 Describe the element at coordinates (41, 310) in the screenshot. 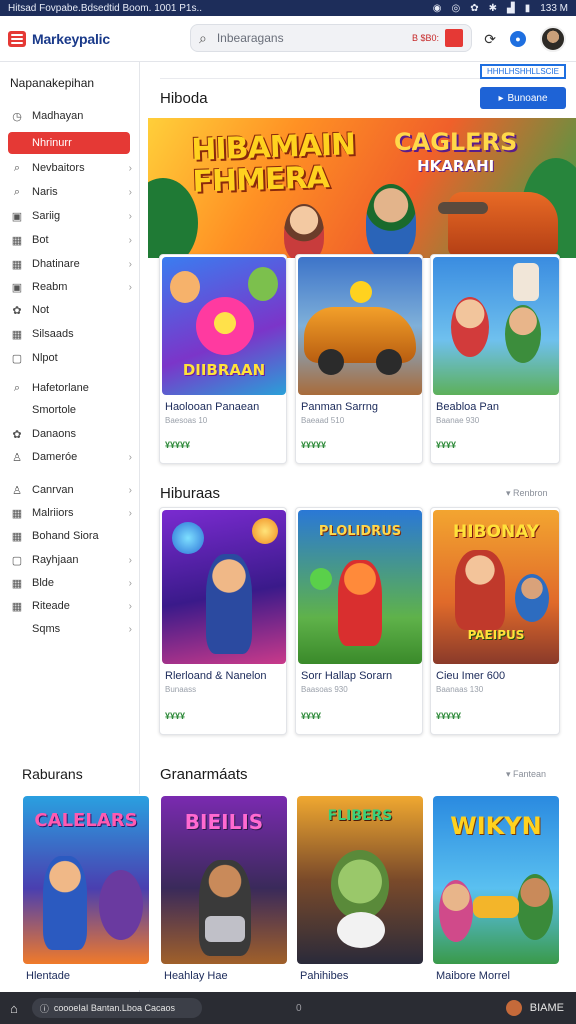

I see `sidebar-item-label: Not` at that location.